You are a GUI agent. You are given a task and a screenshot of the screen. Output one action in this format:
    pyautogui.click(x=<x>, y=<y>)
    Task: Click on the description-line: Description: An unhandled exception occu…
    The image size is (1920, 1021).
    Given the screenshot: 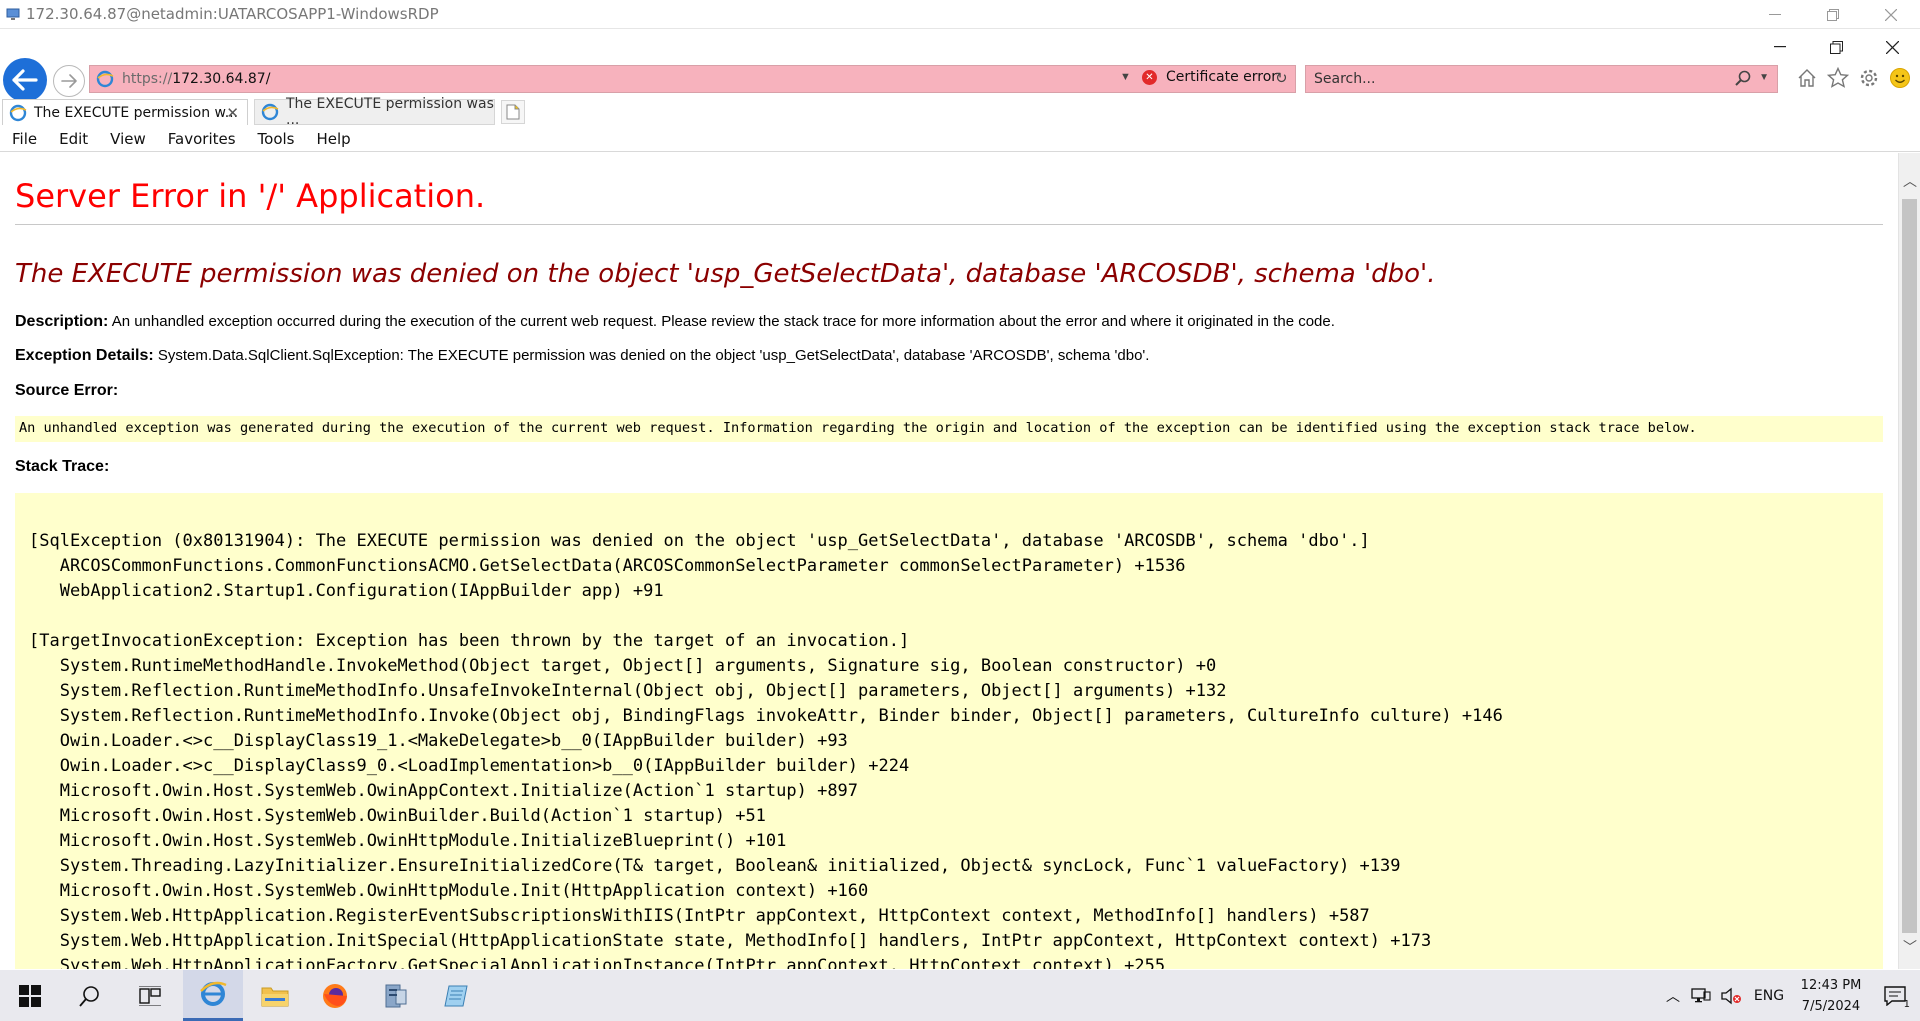 What is the action you would take?
    pyautogui.click(x=675, y=322)
    